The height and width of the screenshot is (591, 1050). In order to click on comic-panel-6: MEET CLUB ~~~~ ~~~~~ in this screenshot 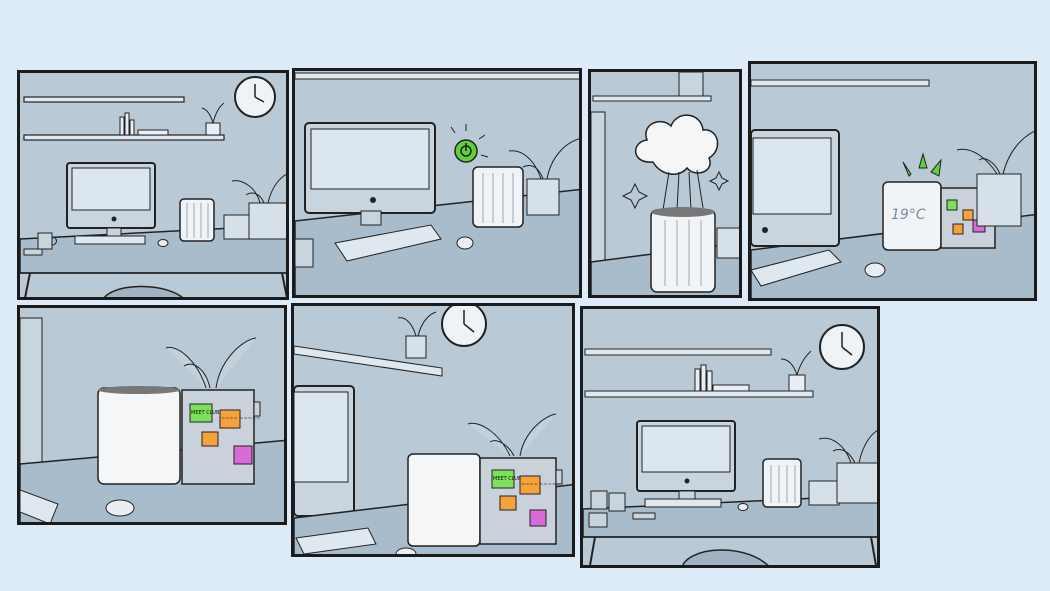, I will do `click(433, 430)`.